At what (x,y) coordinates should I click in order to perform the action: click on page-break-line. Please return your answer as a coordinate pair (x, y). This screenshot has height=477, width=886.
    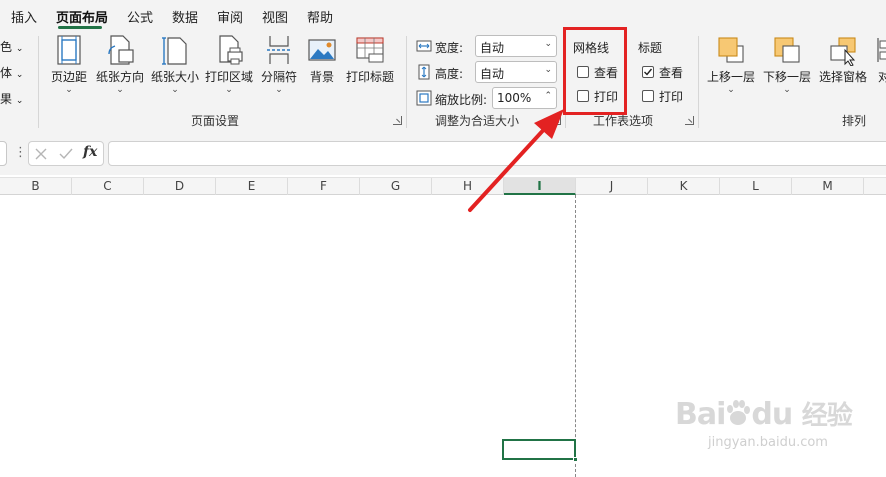
    Looking at the image, I should click on (575, 336).